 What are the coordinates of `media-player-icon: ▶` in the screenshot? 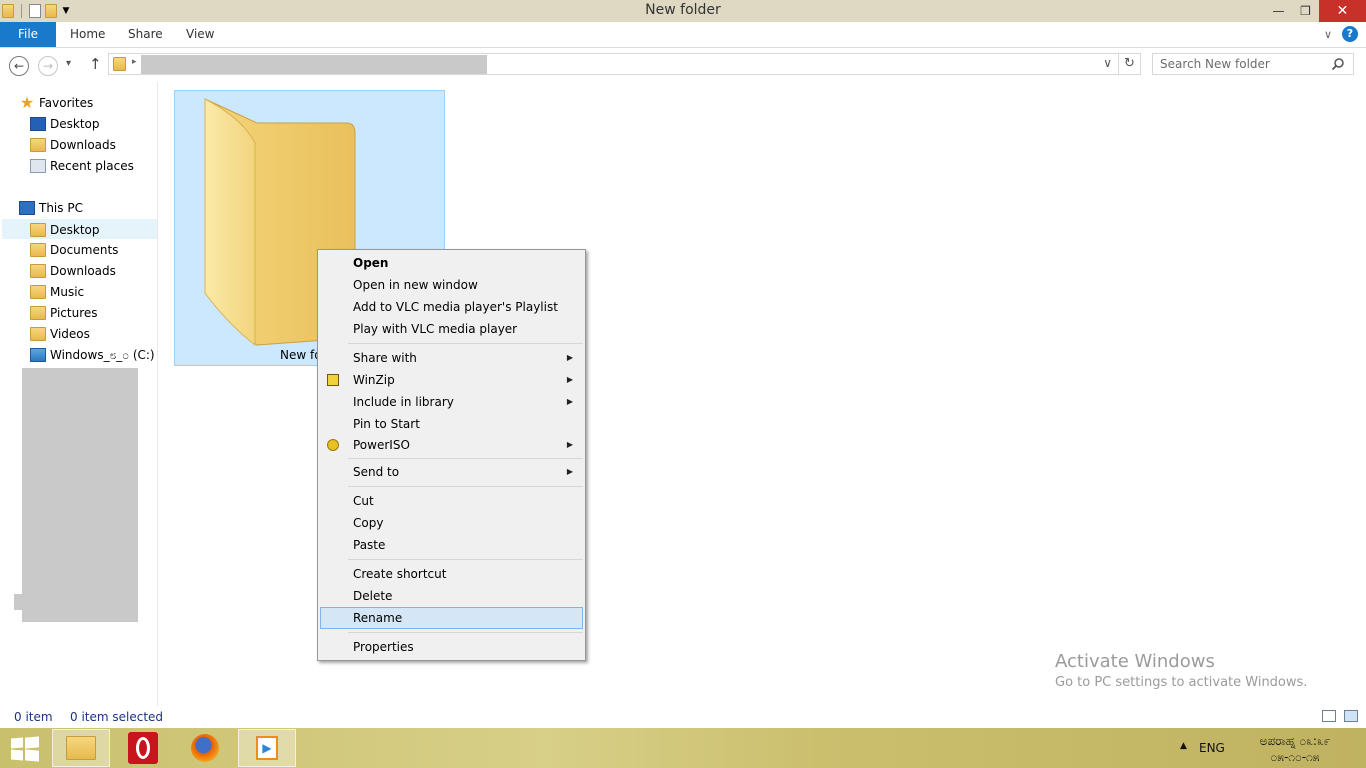 It's located at (267, 748).